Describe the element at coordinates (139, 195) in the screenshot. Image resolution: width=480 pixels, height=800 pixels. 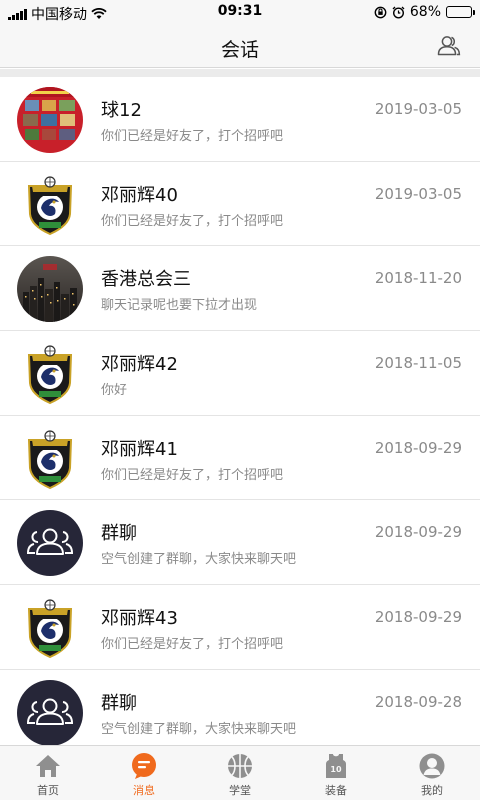
I see `conversation-name: 邓丽辉40` at that location.